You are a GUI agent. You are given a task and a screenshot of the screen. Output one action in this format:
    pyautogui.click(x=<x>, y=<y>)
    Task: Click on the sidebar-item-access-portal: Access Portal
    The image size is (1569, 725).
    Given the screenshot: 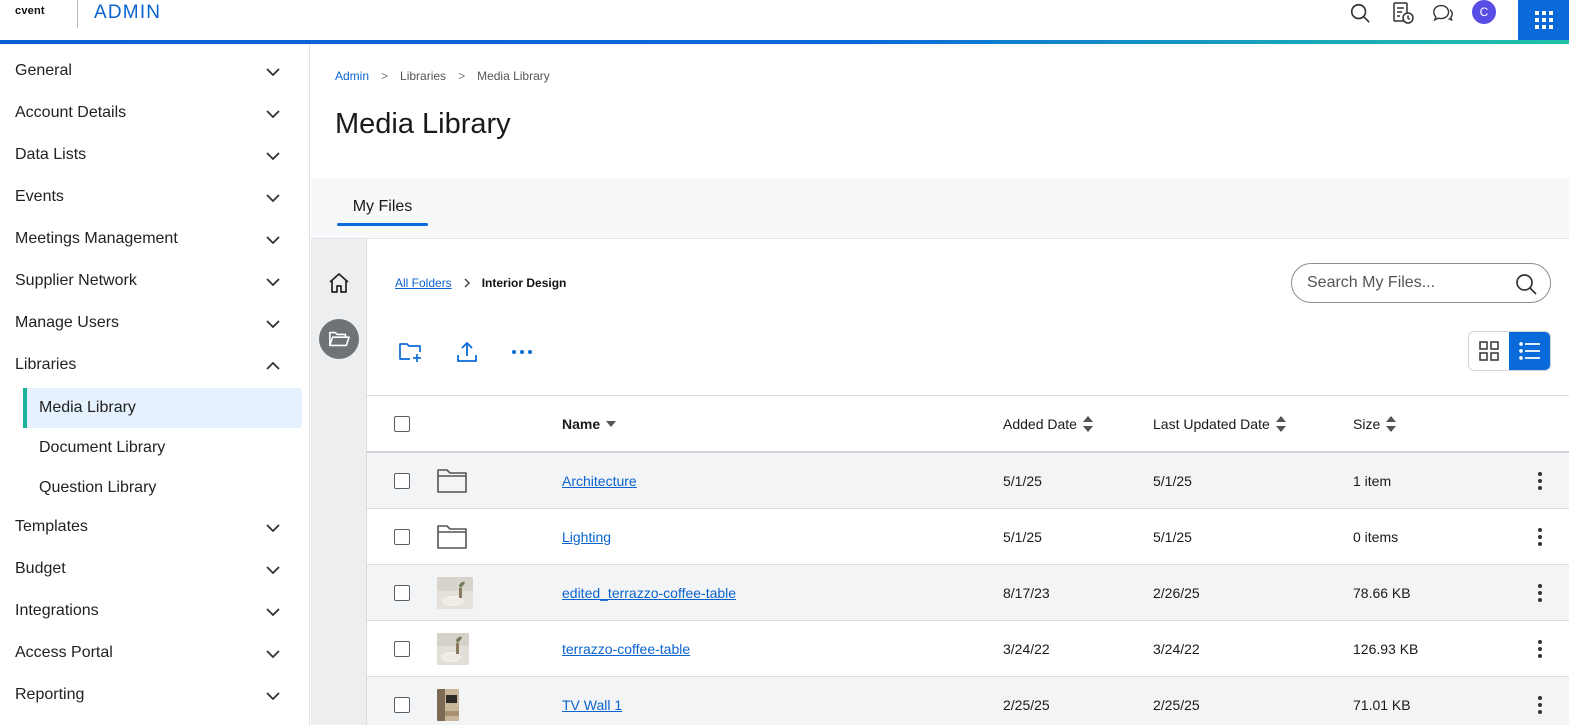 What is the action you would take?
    pyautogui.click(x=155, y=653)
    